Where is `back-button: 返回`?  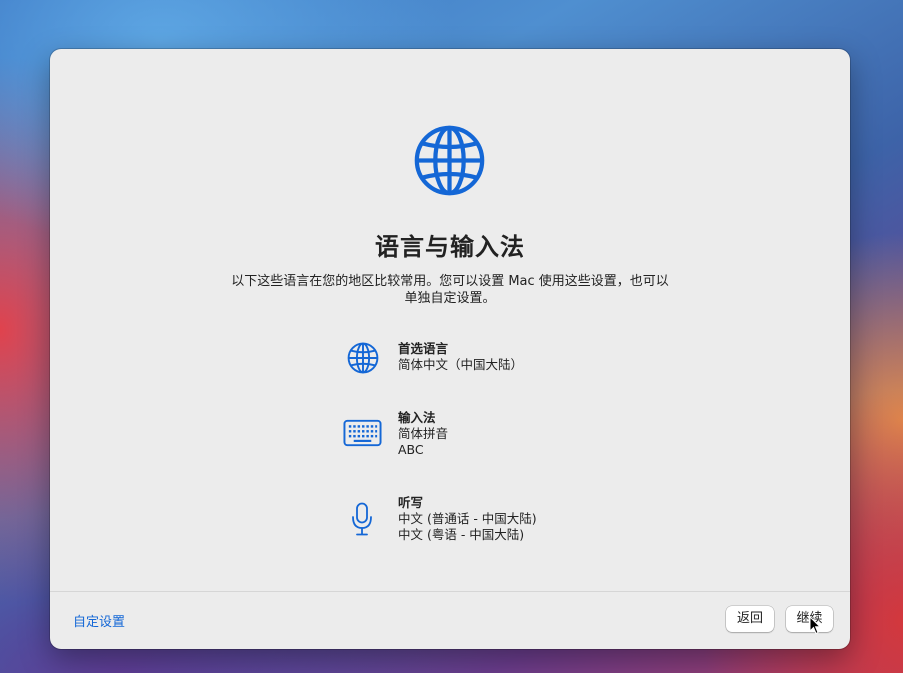
back-button: 返回 is located at coordinates (750, 619).